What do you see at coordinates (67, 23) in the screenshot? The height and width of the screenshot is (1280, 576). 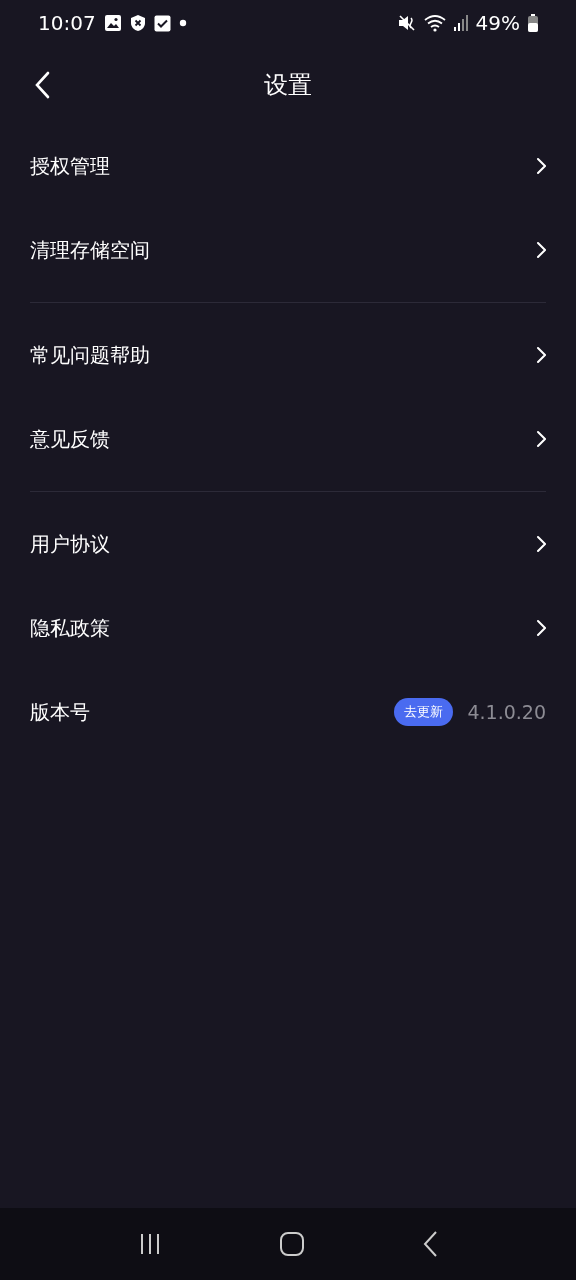 I see `status-time: 10:07` at bounding box center [67, 23].